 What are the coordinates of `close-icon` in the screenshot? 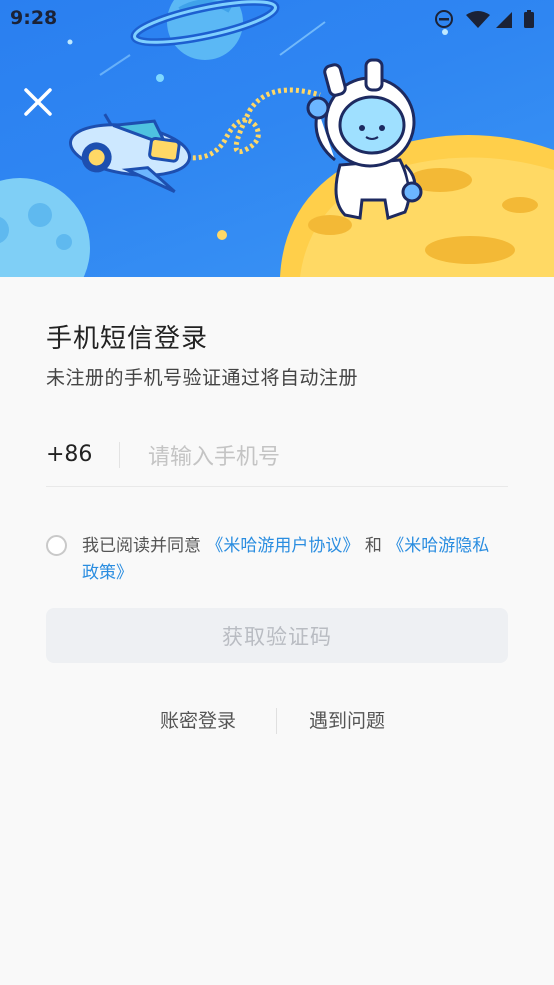 It's located at (38, 102).